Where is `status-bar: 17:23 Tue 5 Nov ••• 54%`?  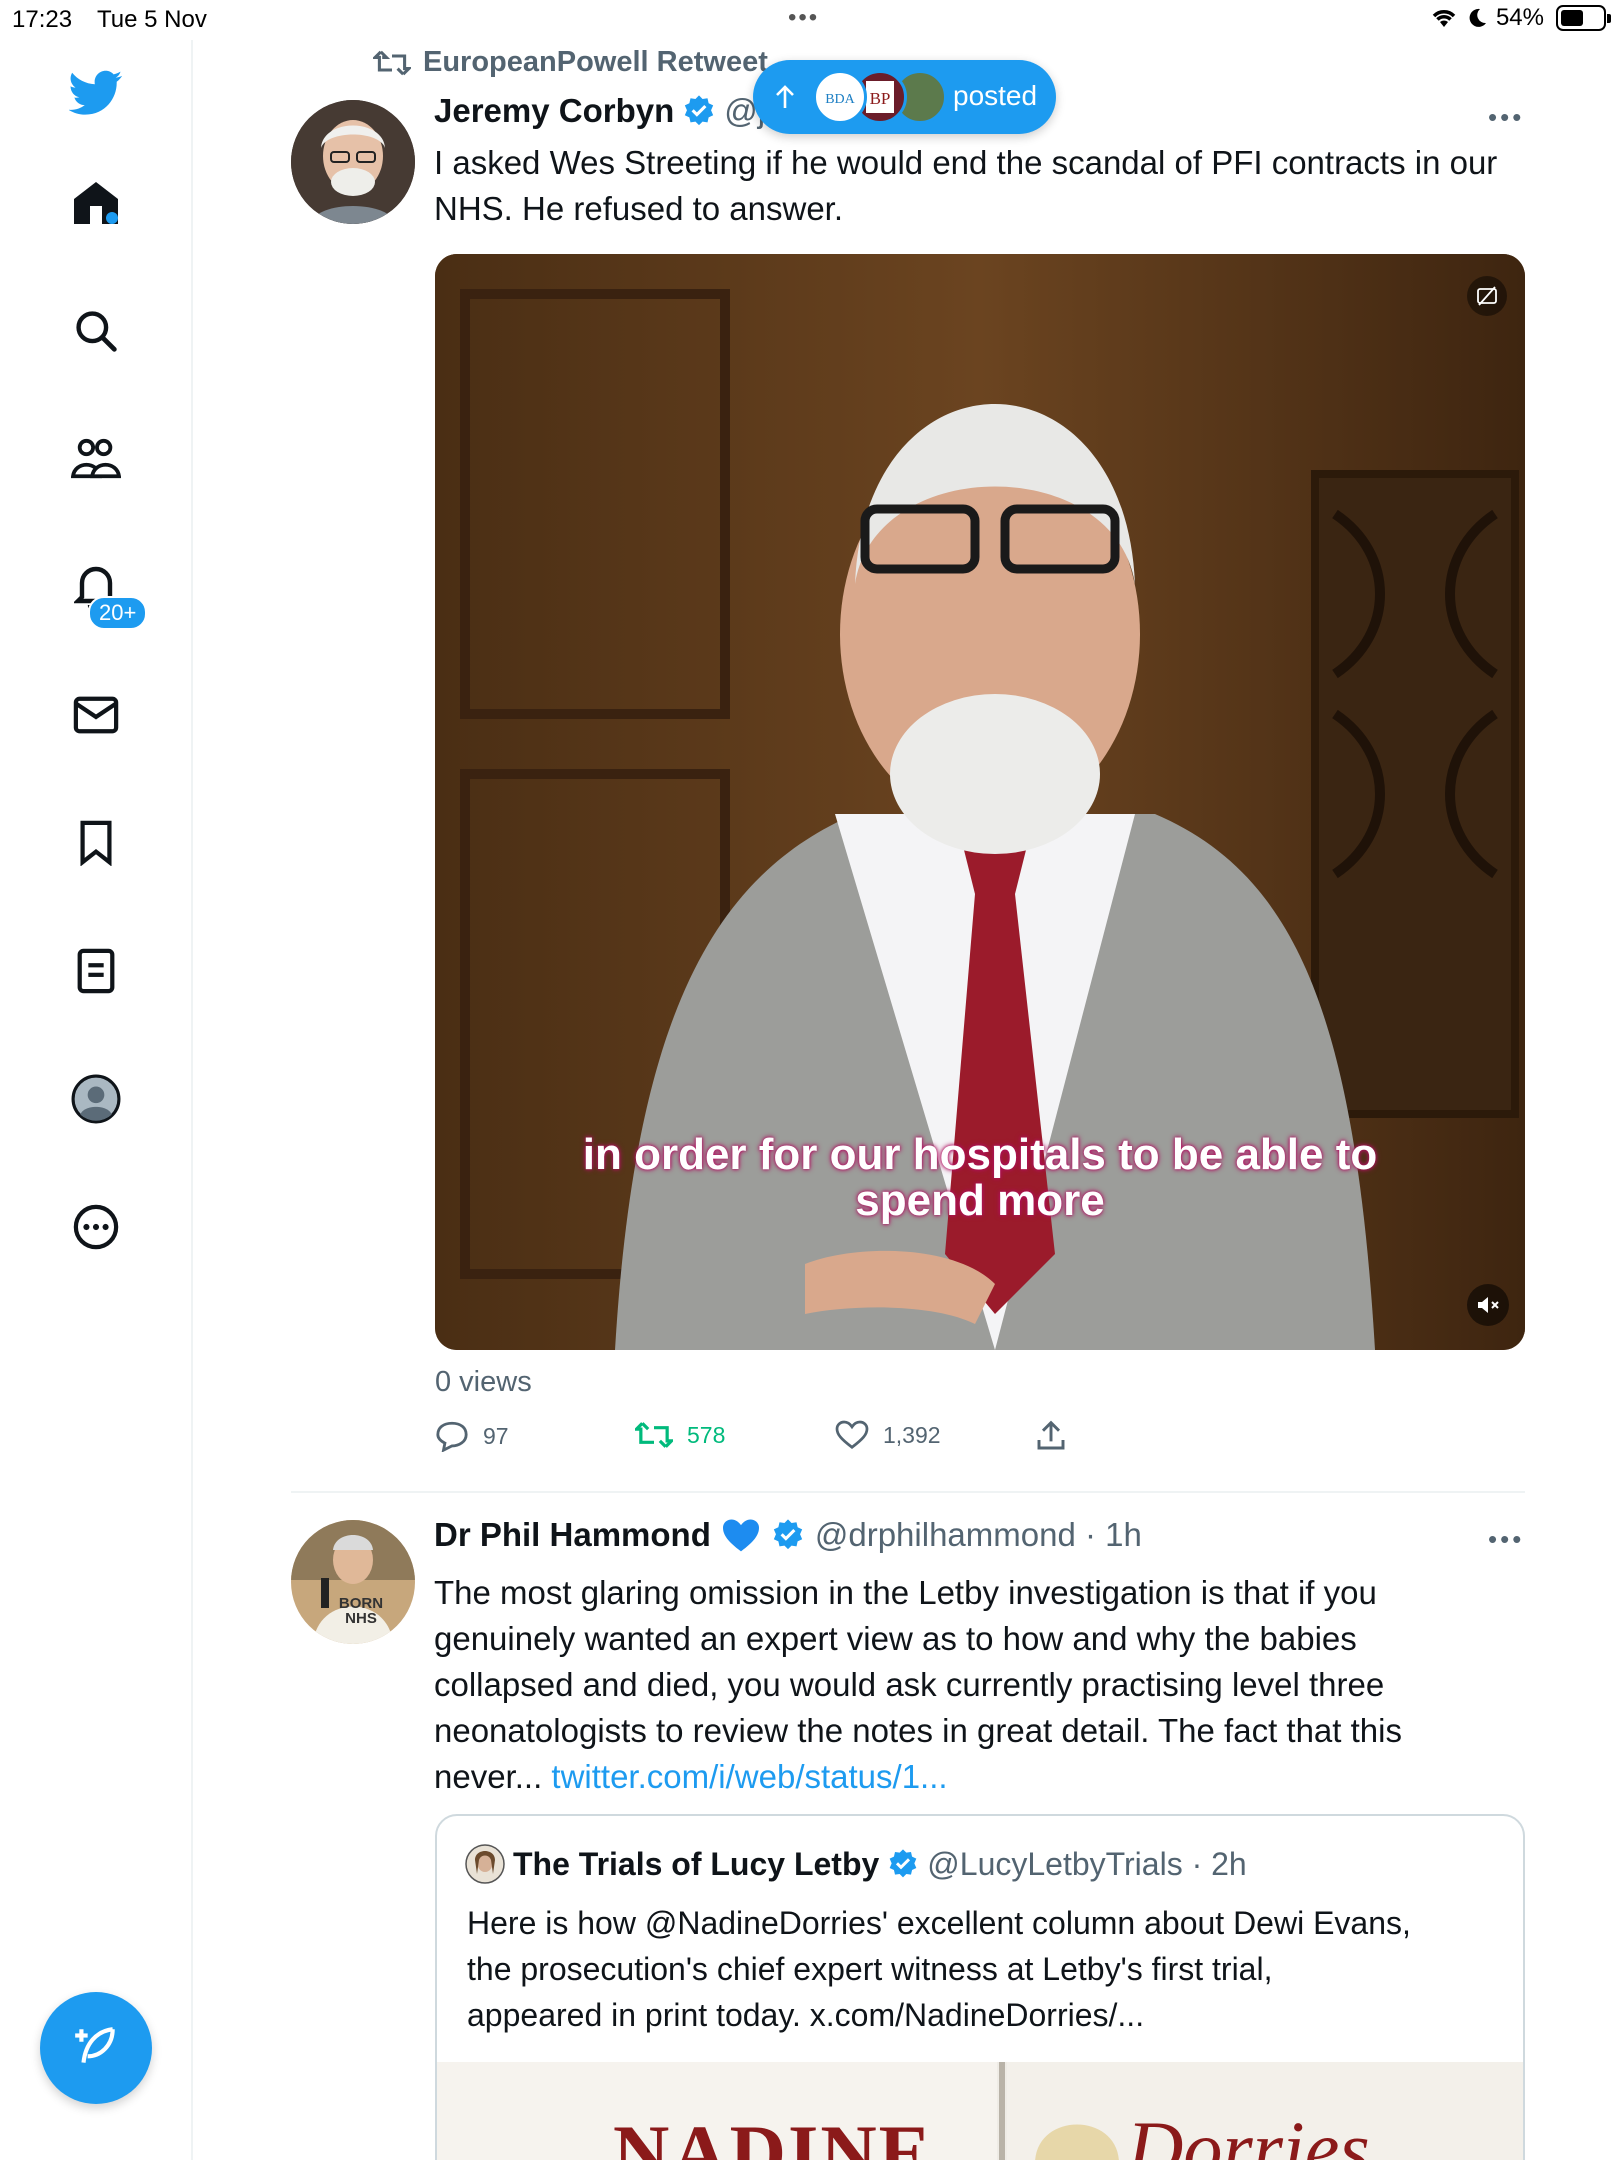
status-bar: 17:23 Tue 5 Nov ••• 54% is located at coordinates (810, 20).